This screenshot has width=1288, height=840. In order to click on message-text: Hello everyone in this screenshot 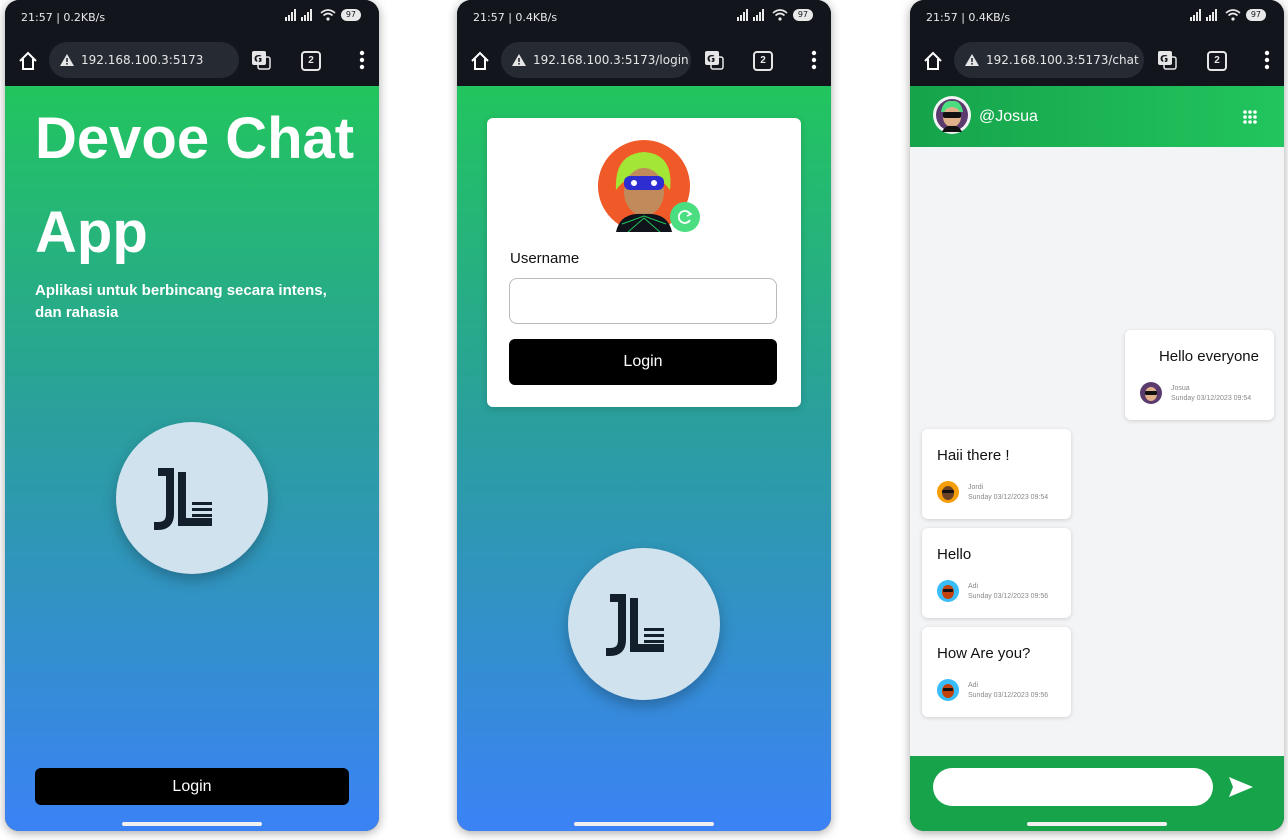, I will do `click(1208, 356)`.